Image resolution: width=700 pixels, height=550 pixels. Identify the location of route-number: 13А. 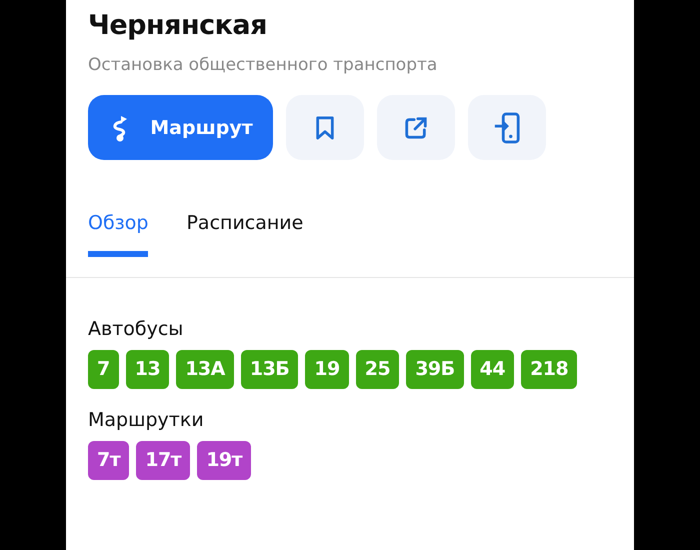
(205, 369).